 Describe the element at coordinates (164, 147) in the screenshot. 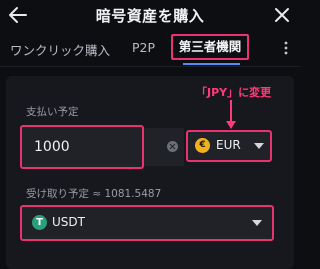

I see `amount-field-background` at that location.